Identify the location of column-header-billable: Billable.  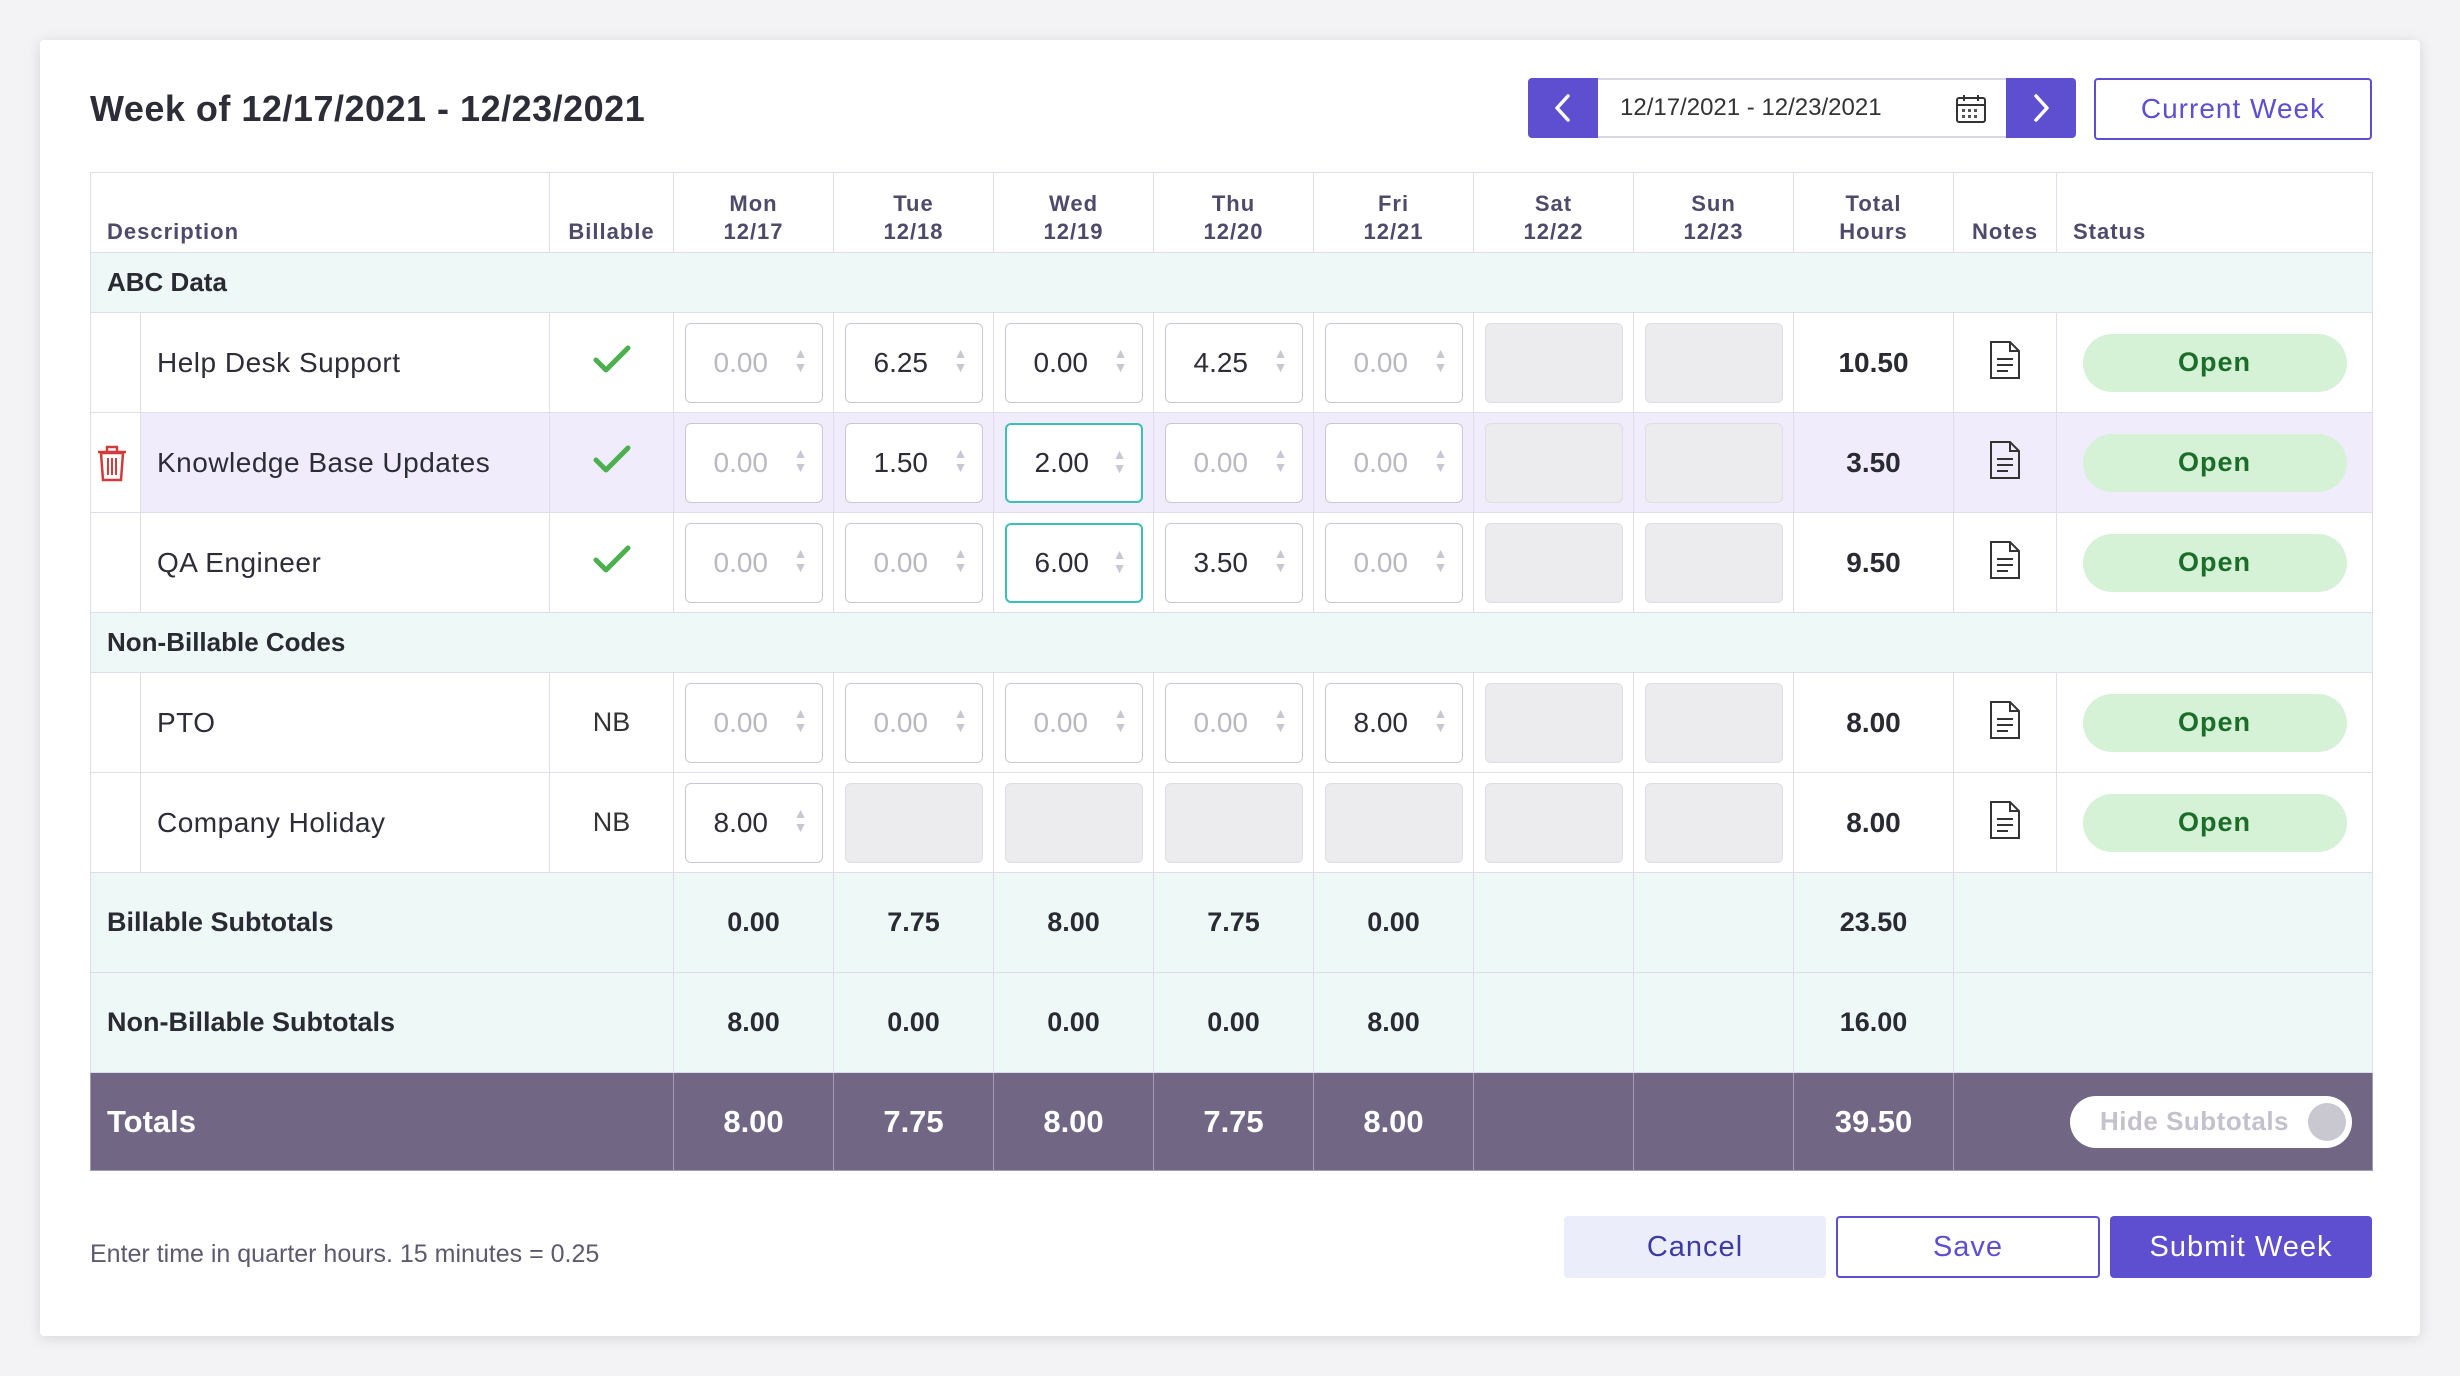
(611, 212).